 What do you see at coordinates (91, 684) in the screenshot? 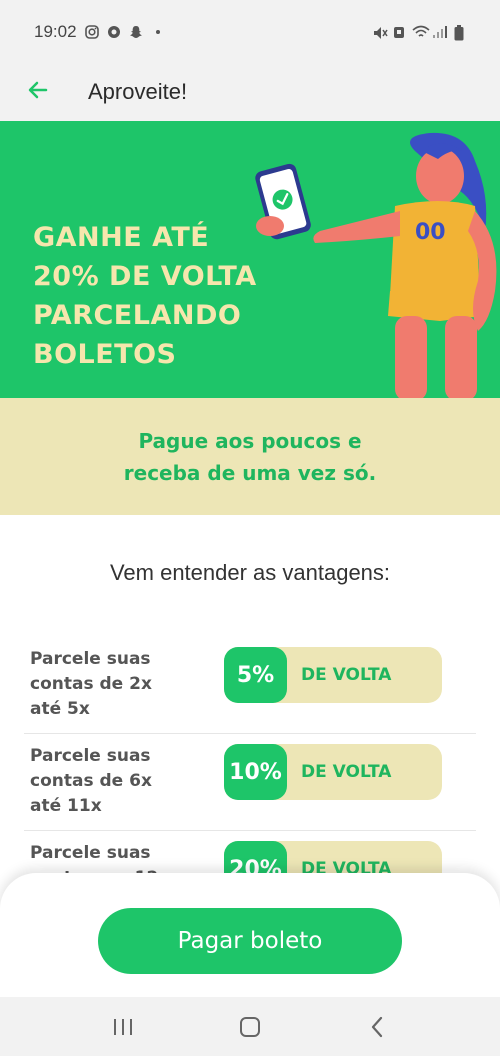
I see `advantage-text-line: contas de 2x` at bounding box center [91, 684].